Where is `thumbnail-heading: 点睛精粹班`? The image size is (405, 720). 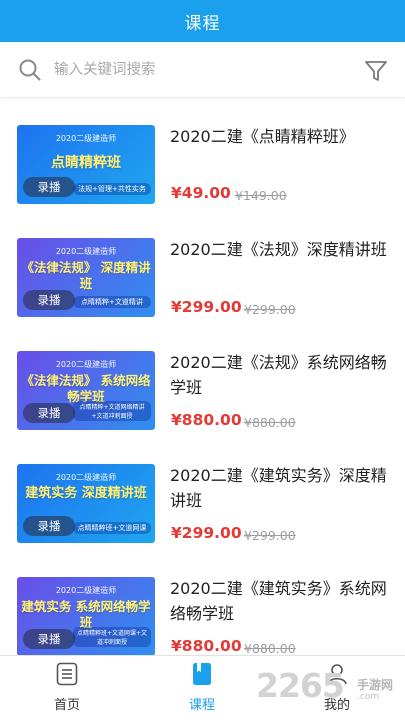
thumbnail-heading: 点睛精粹班 is located at coordinates (86, 163).